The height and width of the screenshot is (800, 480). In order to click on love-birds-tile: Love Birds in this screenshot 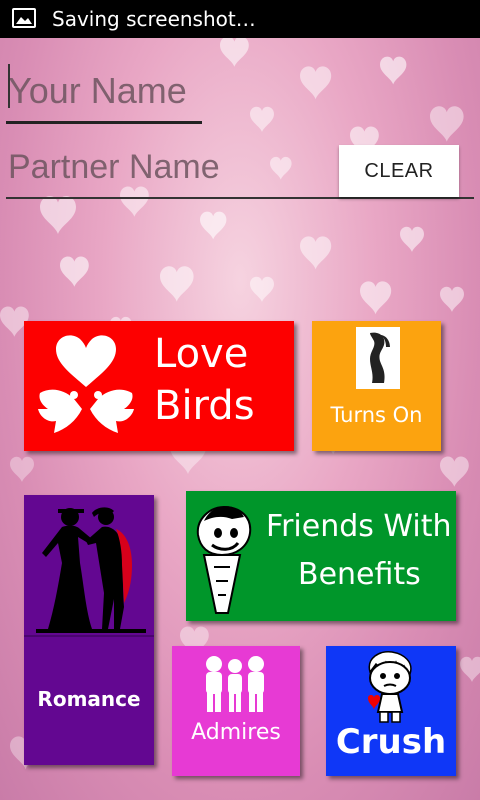, I will do `click(159, 386)`.